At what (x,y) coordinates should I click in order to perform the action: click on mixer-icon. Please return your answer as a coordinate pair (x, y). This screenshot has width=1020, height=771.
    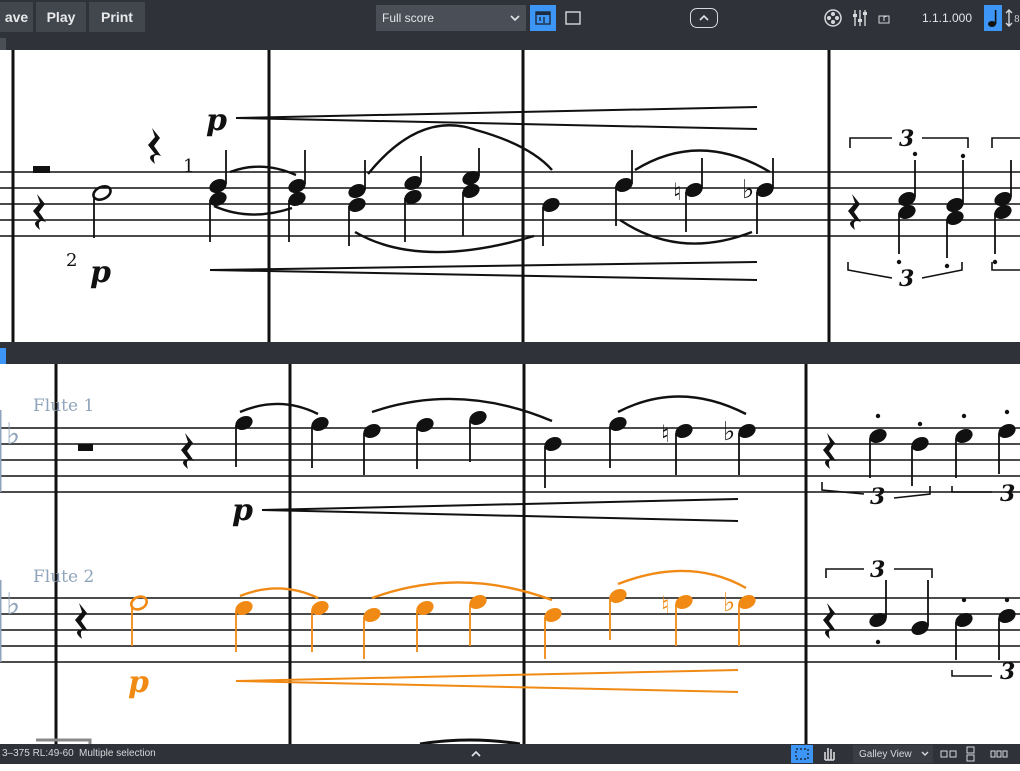
    Looking at the image, I should click on (860, 18).